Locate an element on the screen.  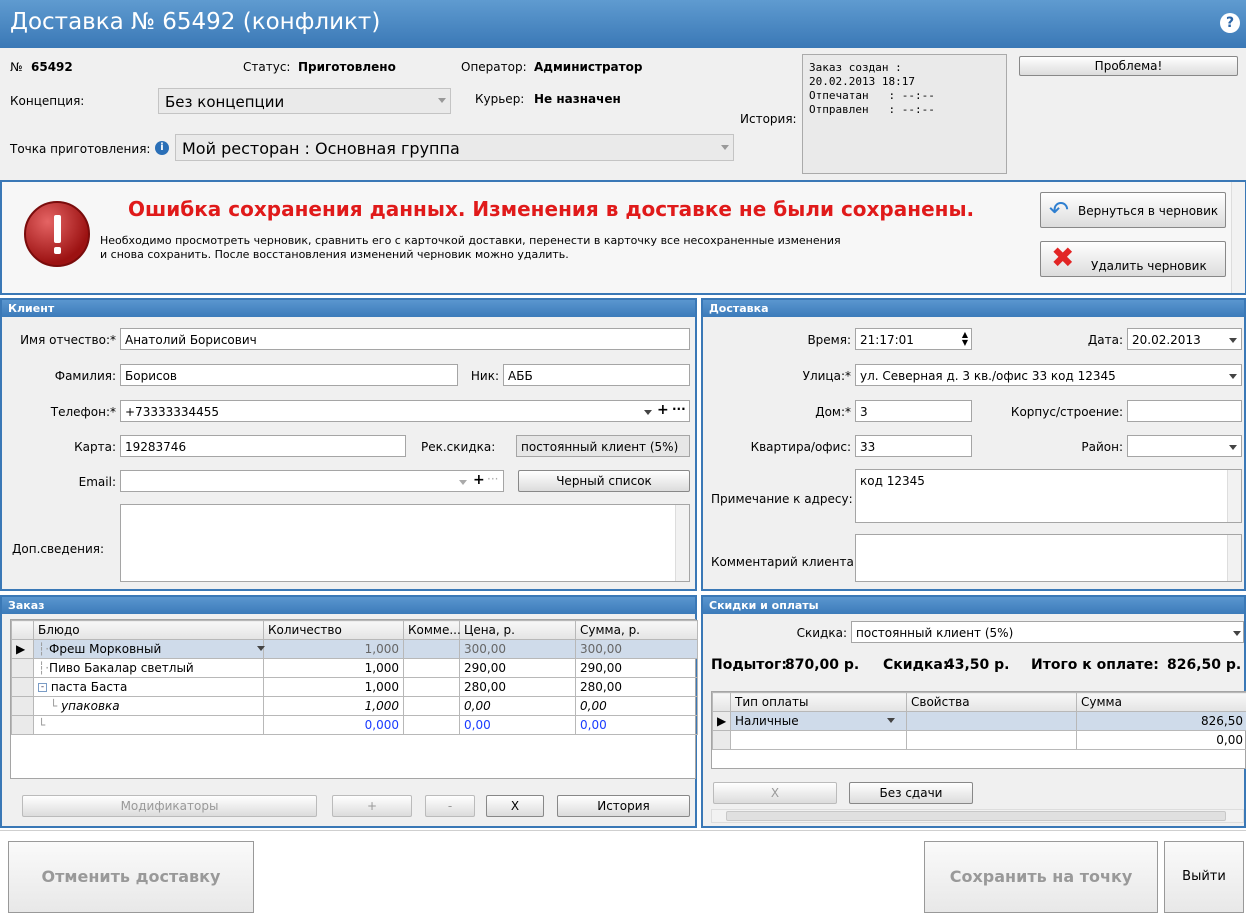
table-header-row: Тип оплаты Свойства Сумма is located at coordinates (979, 702).